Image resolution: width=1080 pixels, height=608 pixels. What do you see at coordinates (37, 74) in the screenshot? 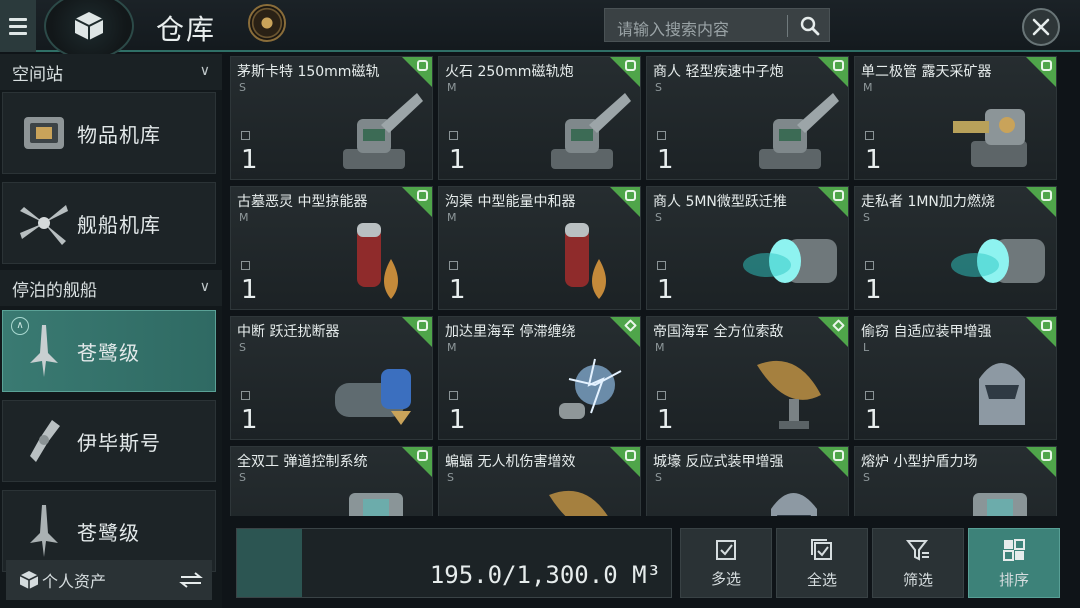
I see `section-station-label: 空间站` at bounding box center [37, 74].